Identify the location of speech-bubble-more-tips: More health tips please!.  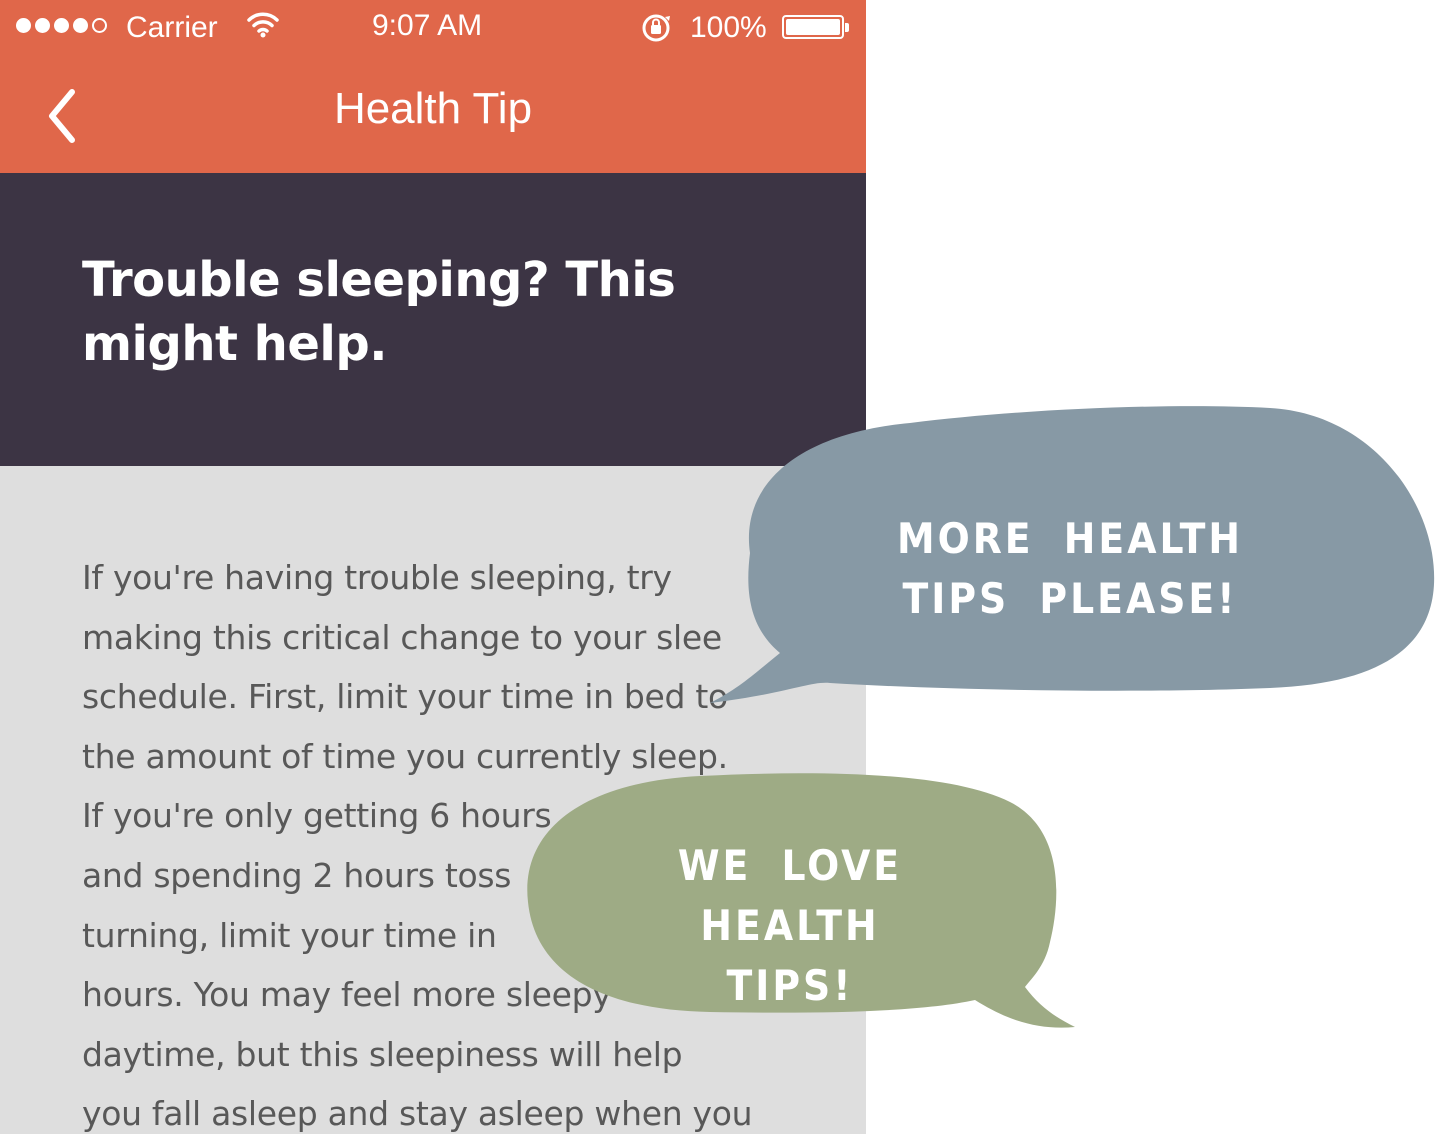
(1073, 553).